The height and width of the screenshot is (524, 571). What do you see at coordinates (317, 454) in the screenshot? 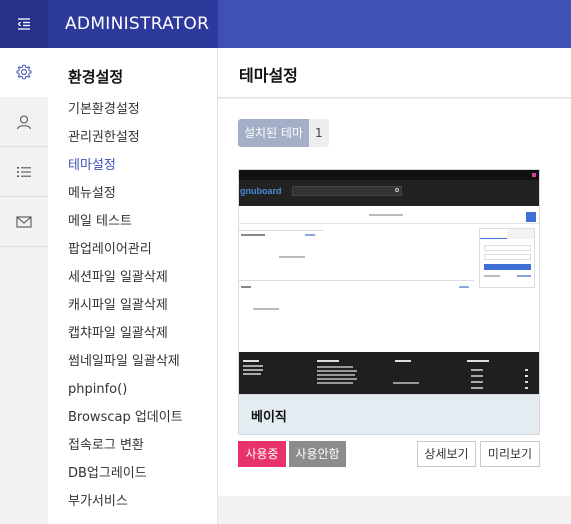
I see `theme-deactivate-button: 사용안함` at bounding box center [317, 454].